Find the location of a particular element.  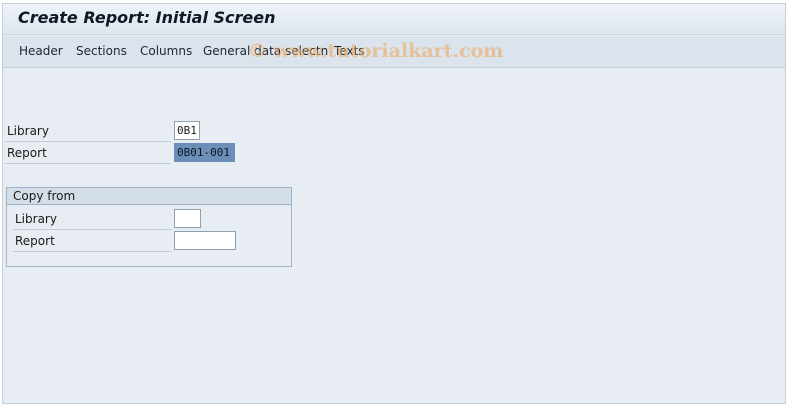

title-bar: Create Report: Initial Screen is located at coordinates (394, 19).